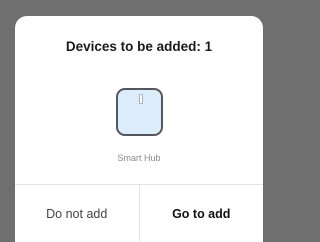 The image size is (320, 242). Describe the element at coordinates (139, 46) in the screenshot. I see `dialog-title: Devices to be added: 1` at that location.